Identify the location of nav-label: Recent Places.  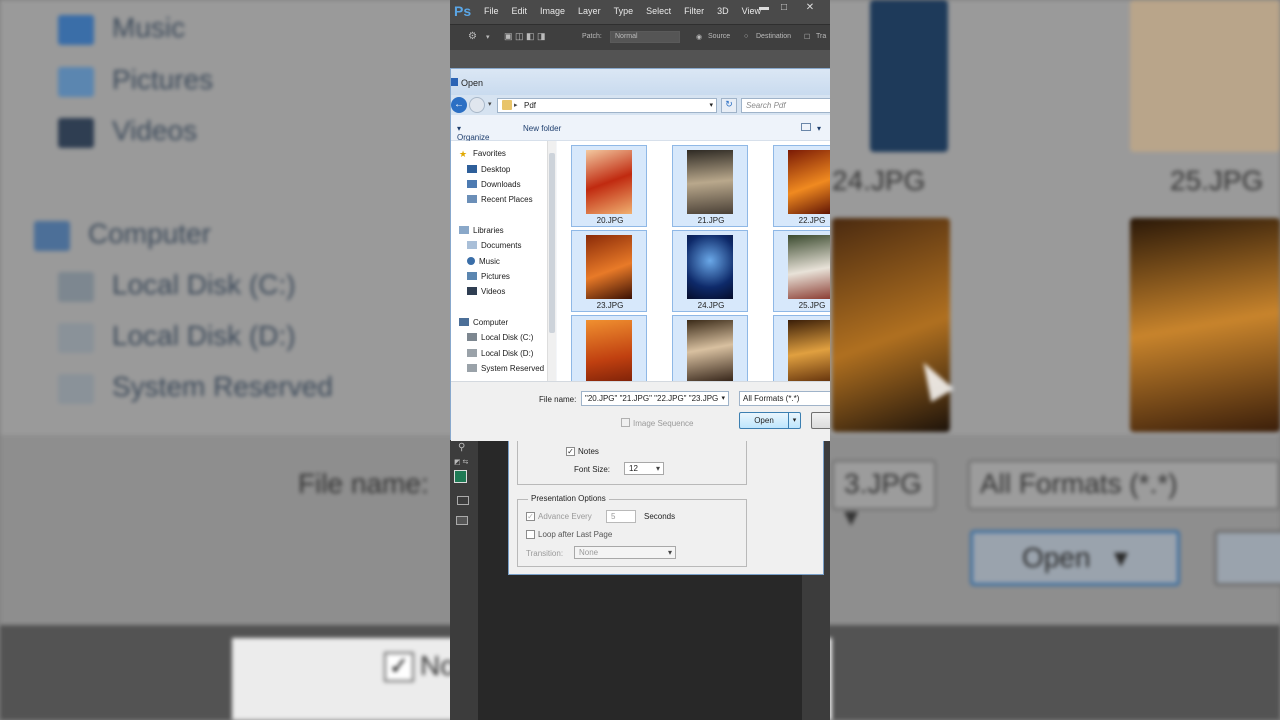
(507, 199).